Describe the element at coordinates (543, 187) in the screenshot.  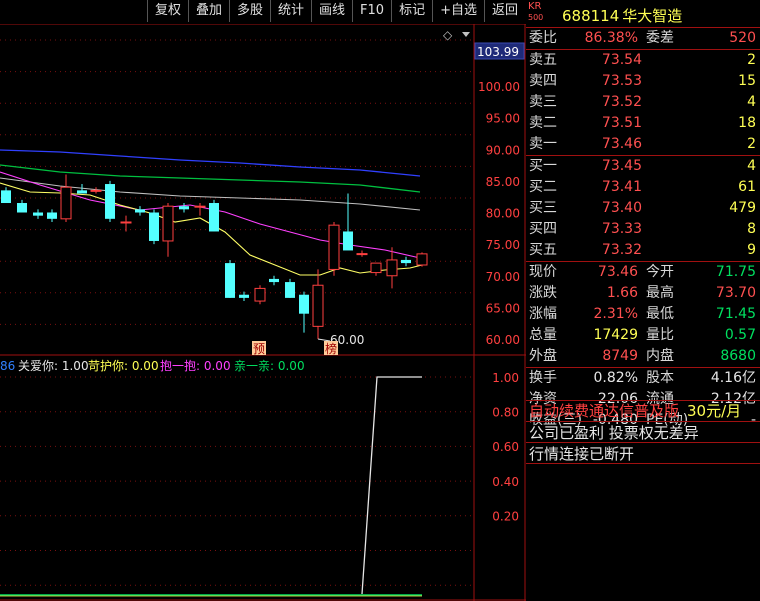
I see `bid-level-label: 买二` at that location.